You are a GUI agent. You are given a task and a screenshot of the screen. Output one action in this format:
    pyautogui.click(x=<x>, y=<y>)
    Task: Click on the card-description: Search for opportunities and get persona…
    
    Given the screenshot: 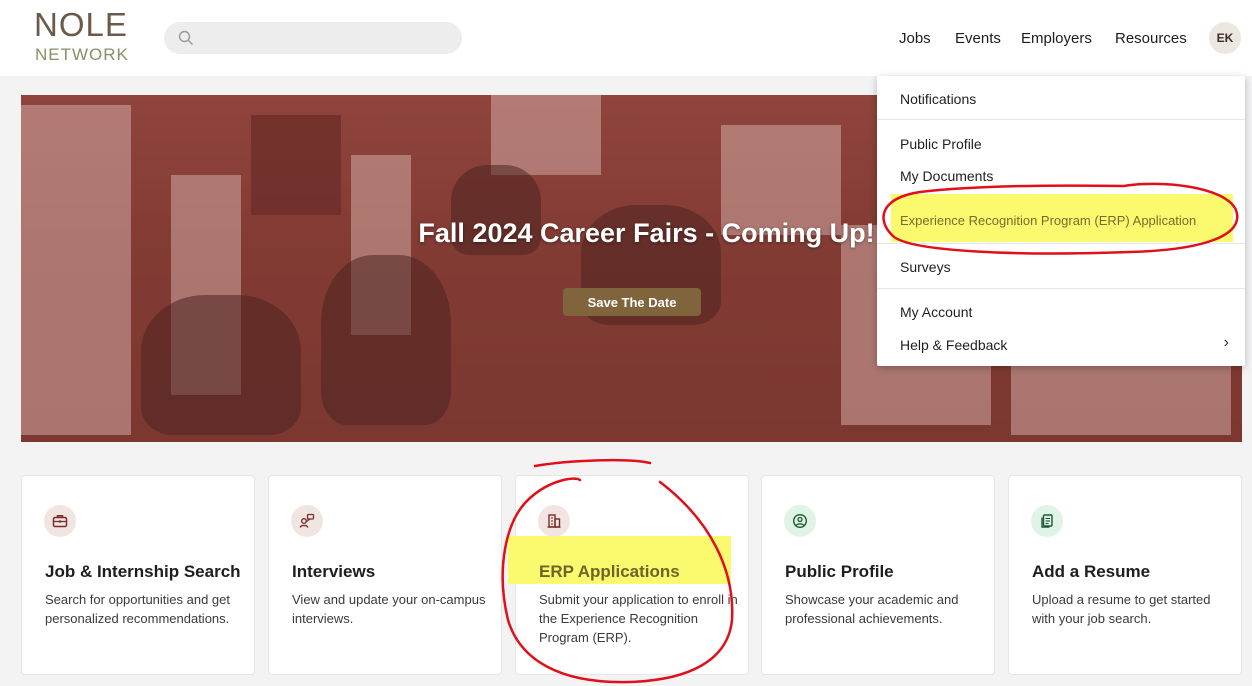 What is the action you would take?
    pyautogui.click(x=138, y=609)
    